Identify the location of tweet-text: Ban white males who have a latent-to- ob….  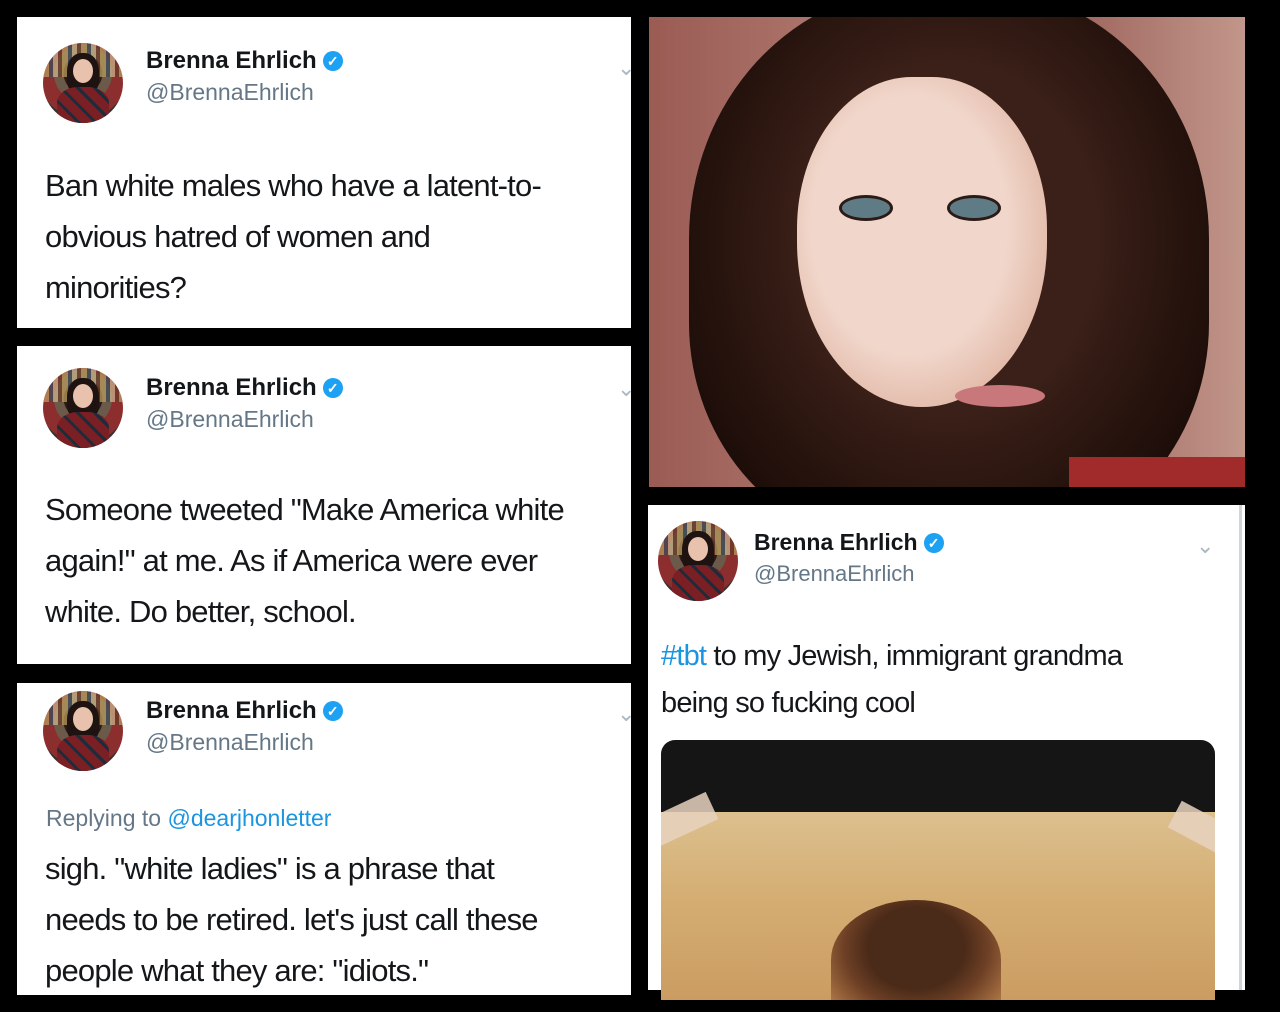
(293, 236).